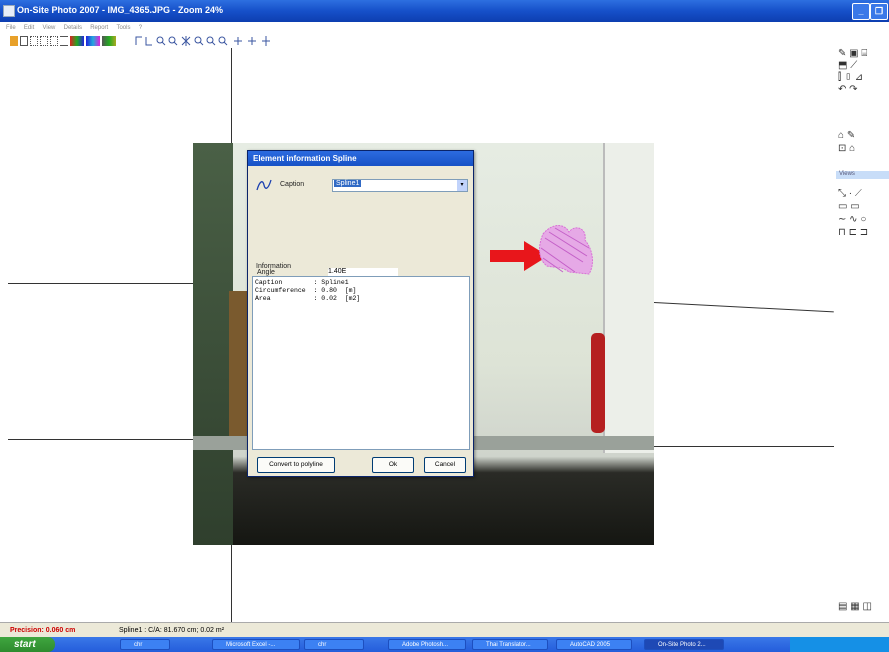 This screenshot has height=652, width=889. What do you see at coordinates (99, 28) in the screenshot?
I see `menu-report: Report` at bounding box center [99, 28].